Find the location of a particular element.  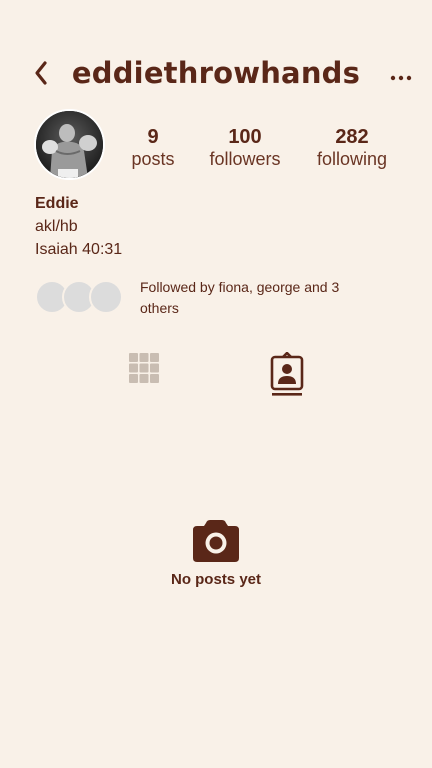

tab-tagged is located at coordinates (287, 374).